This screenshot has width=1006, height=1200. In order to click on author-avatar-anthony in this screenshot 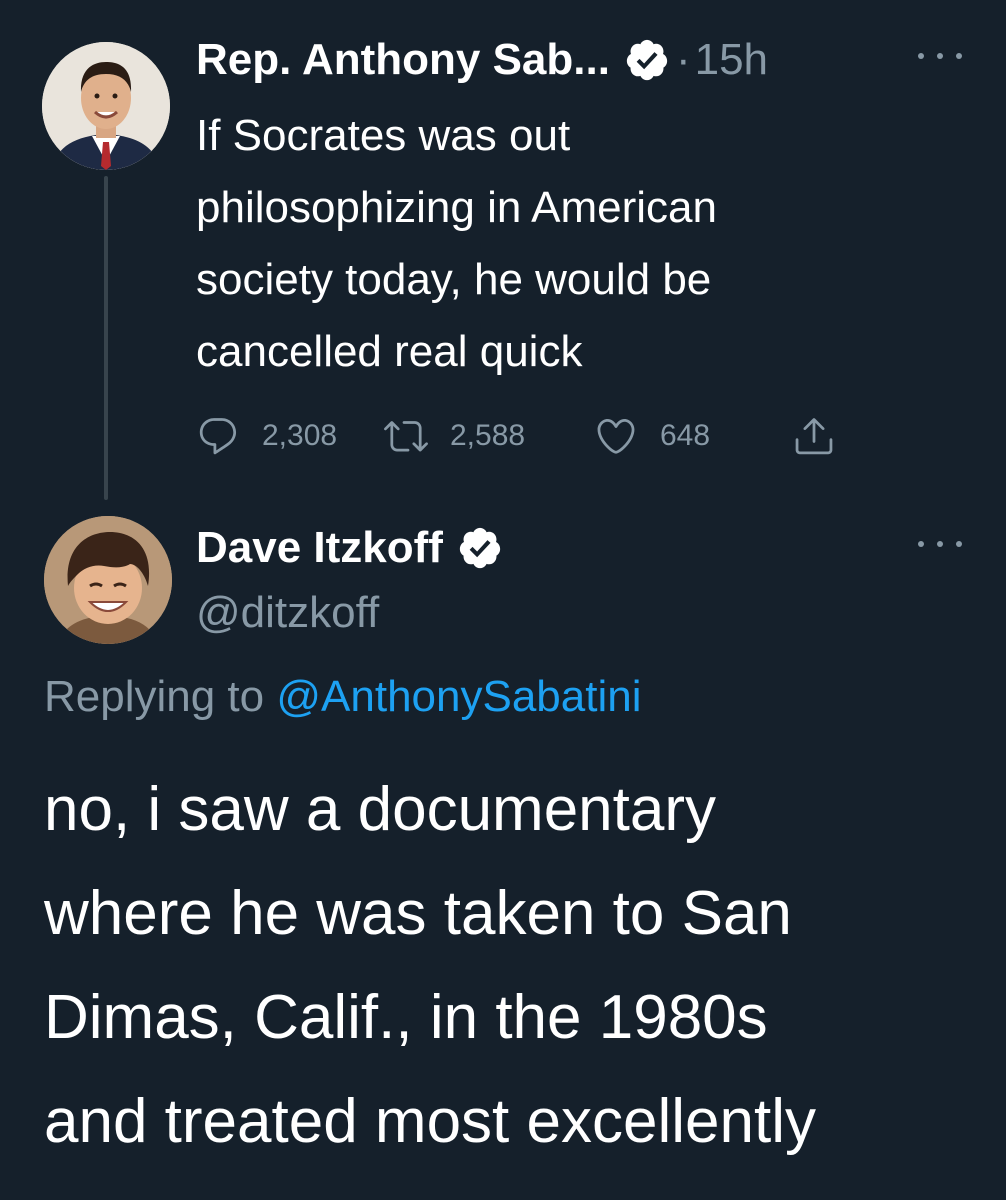, I will do `click(106, 106)`.